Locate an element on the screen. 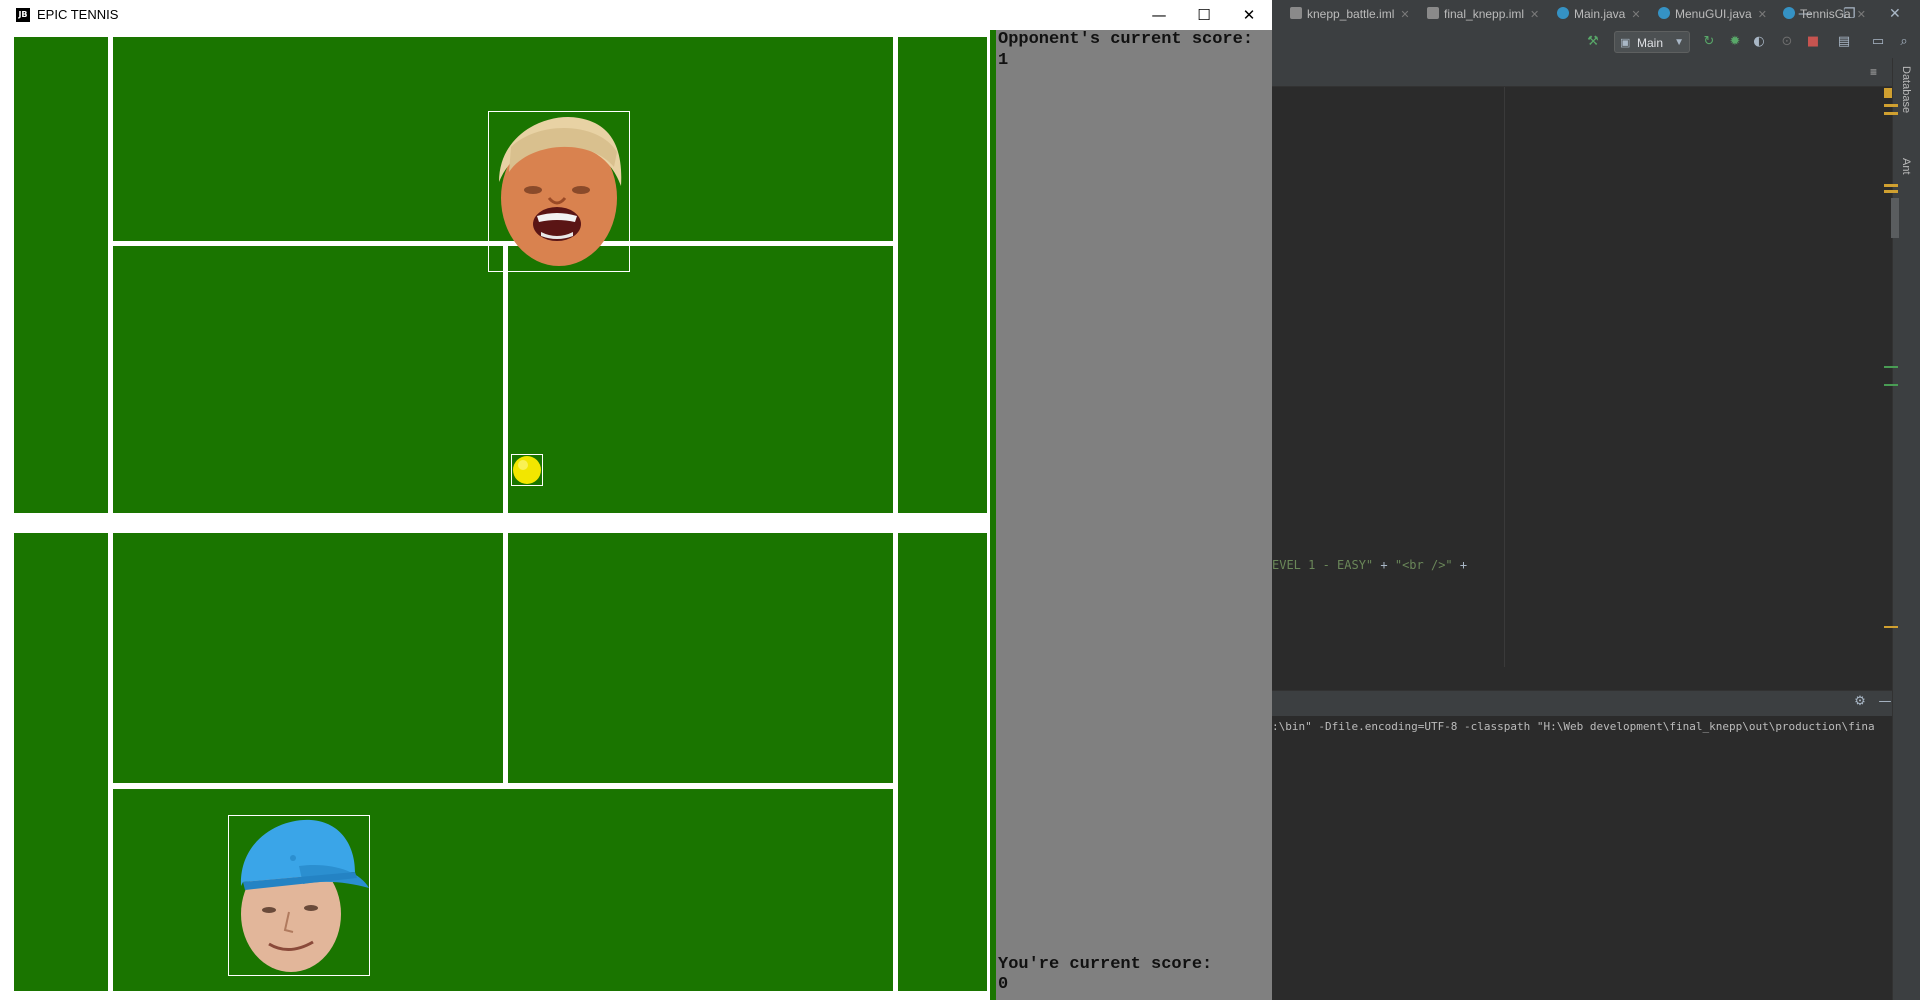  layout-icon: ▭ is located at coordinates (1878, 42).